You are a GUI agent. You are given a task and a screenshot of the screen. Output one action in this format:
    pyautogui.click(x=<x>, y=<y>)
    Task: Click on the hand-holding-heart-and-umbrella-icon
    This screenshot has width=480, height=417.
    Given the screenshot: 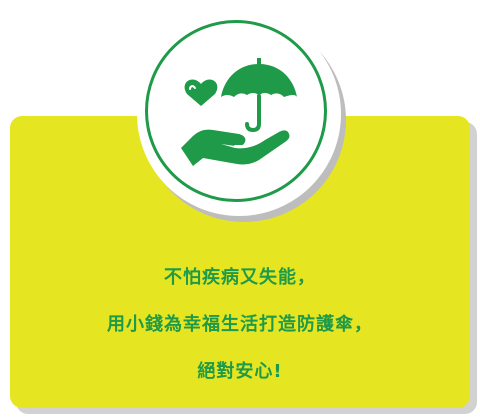 What is the action you would take?
    pyautogui.click(x=239, y=112)
    